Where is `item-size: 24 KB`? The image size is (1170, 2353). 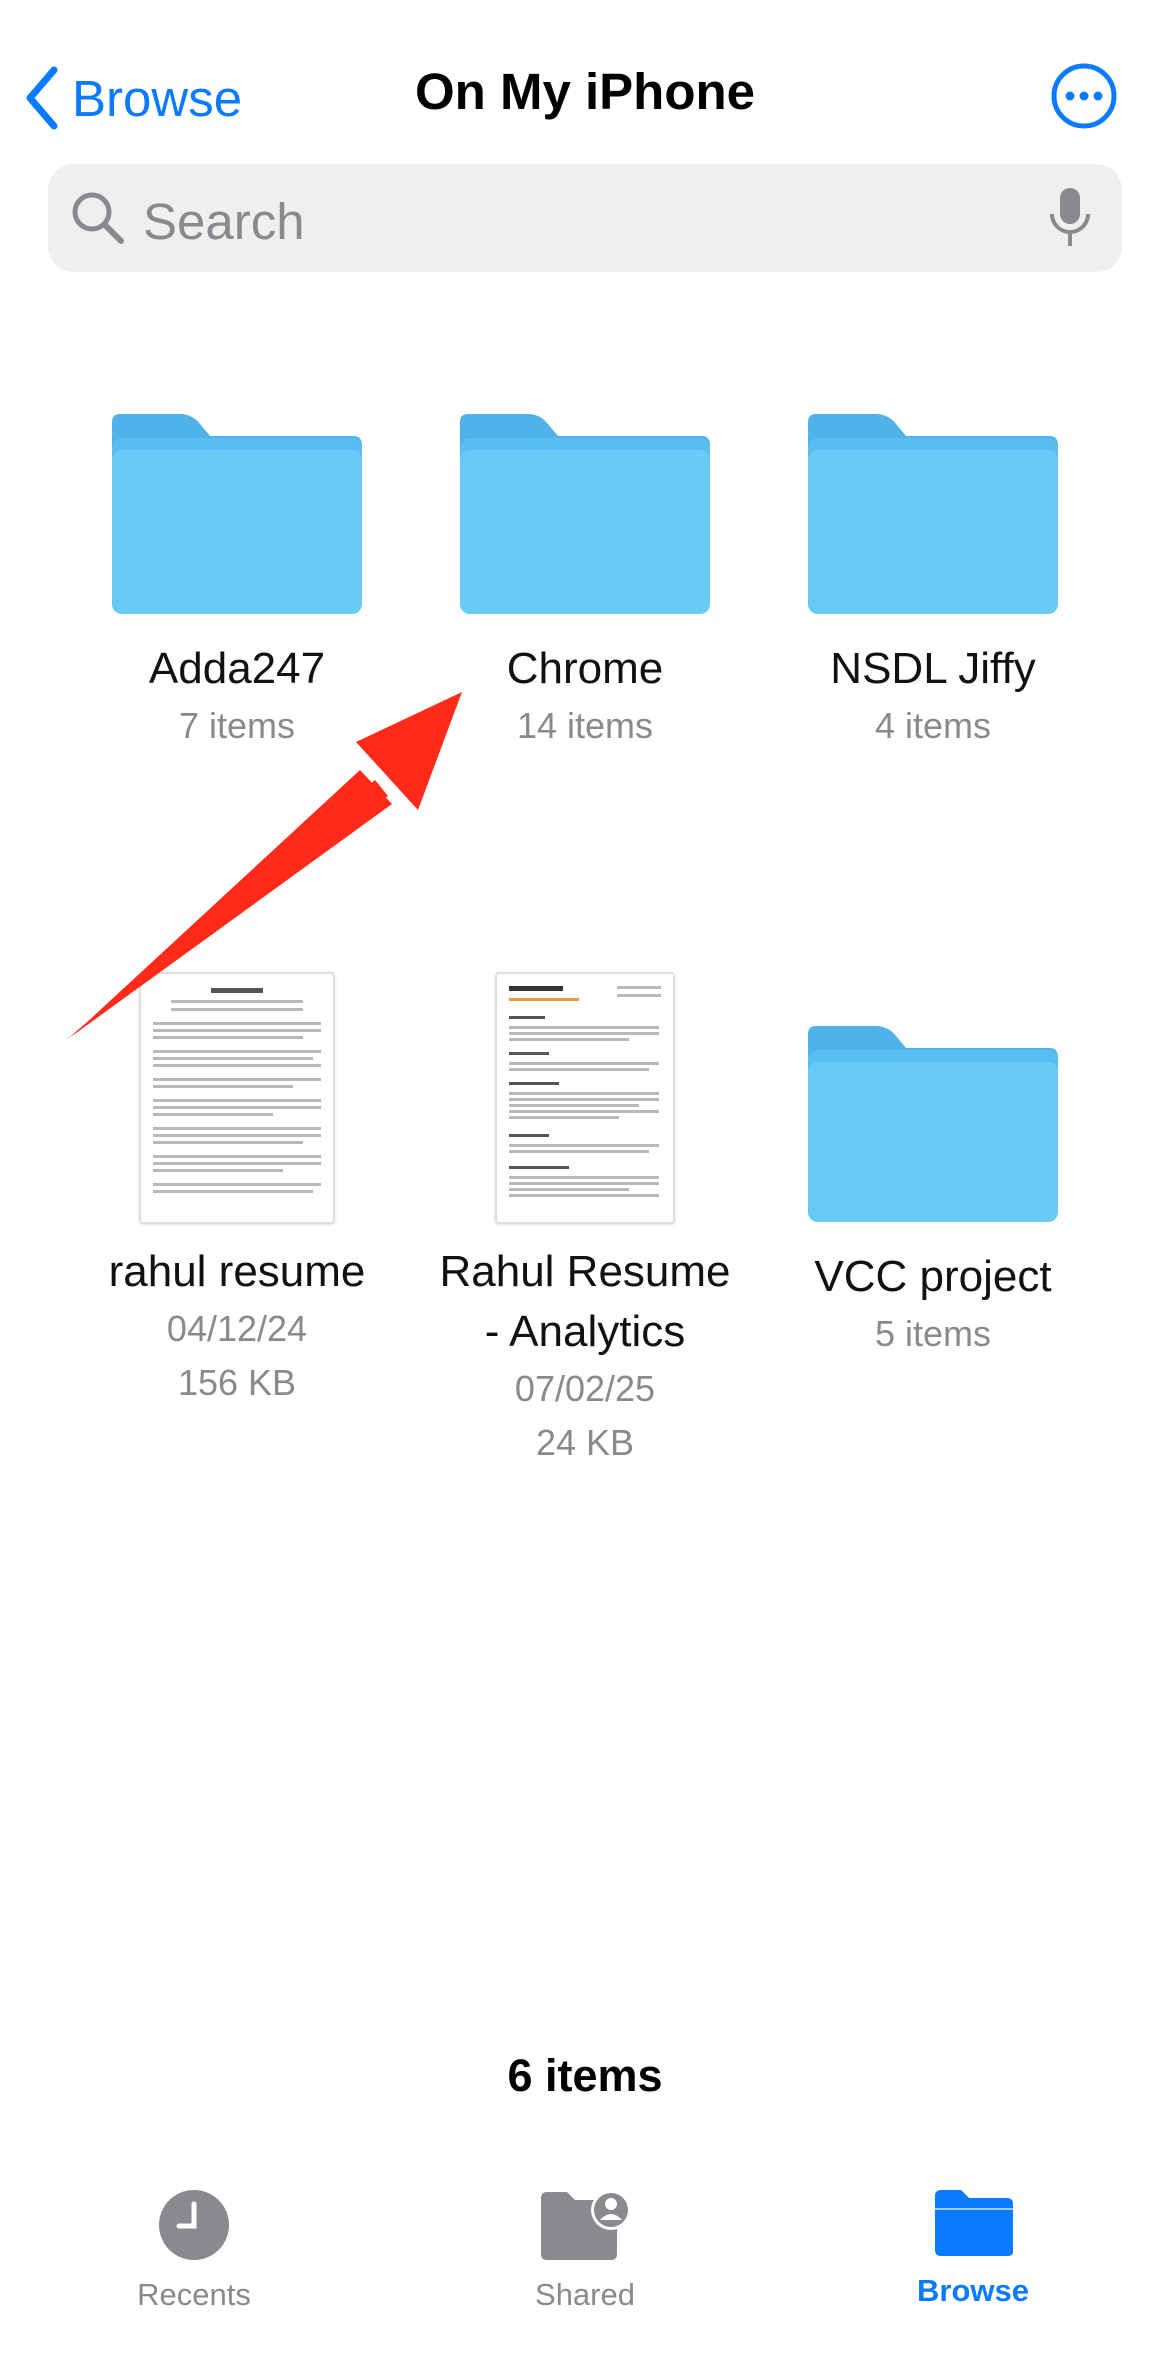
item-size: 24 KB is located at coordinates (585, 1442).